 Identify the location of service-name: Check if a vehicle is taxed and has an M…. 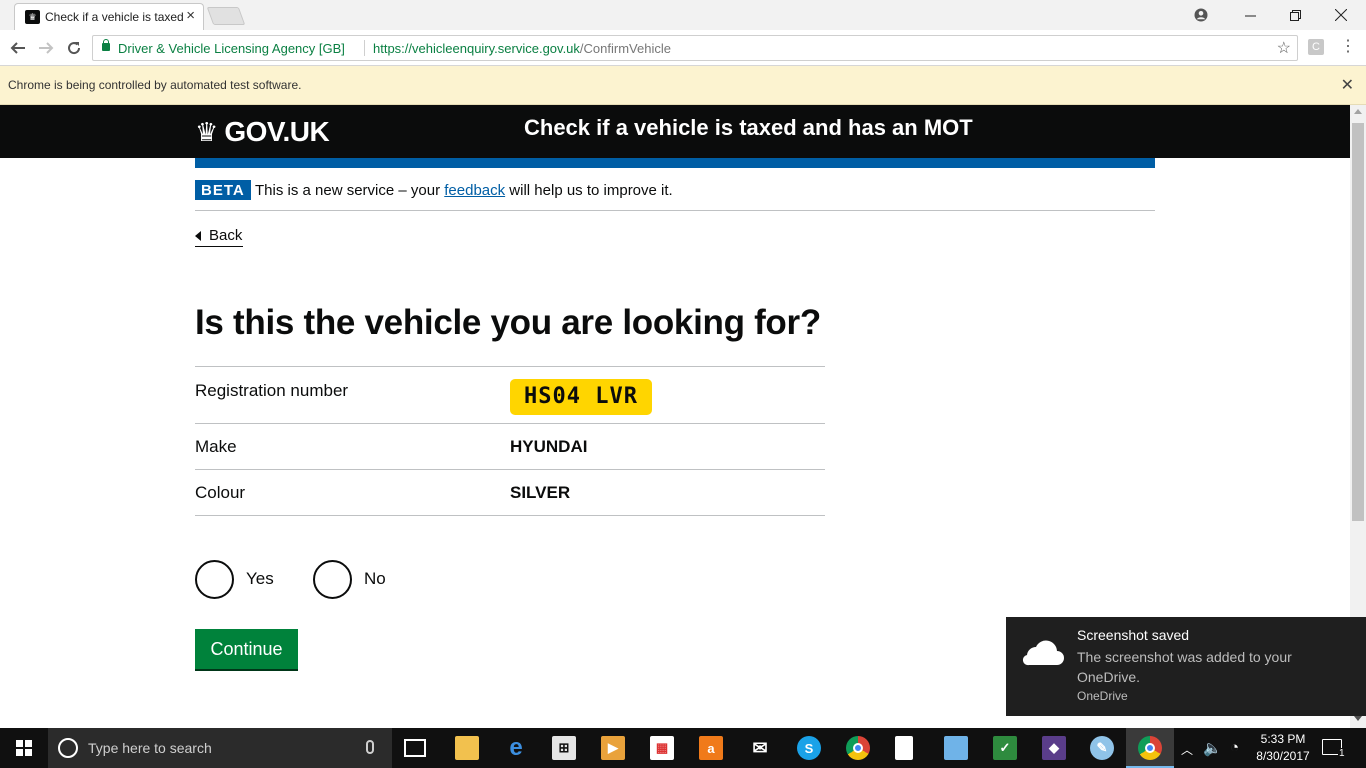
(748, 128).